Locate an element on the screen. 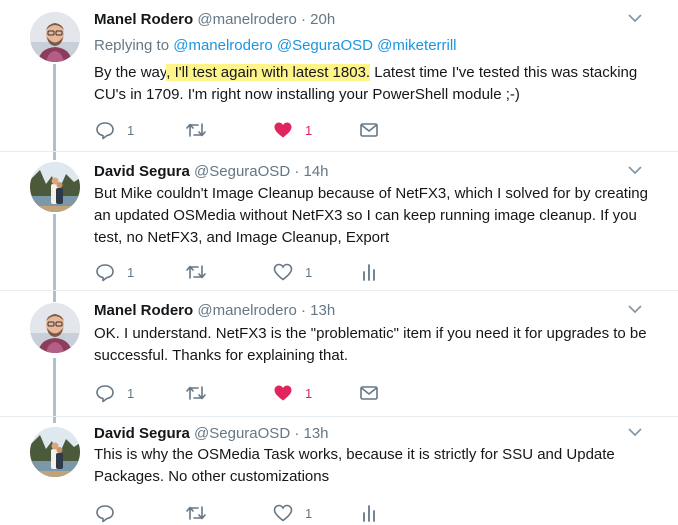 This screenshot has height=525, width=678. mention-link: @manelrodero is located at coordinates (222, 45).